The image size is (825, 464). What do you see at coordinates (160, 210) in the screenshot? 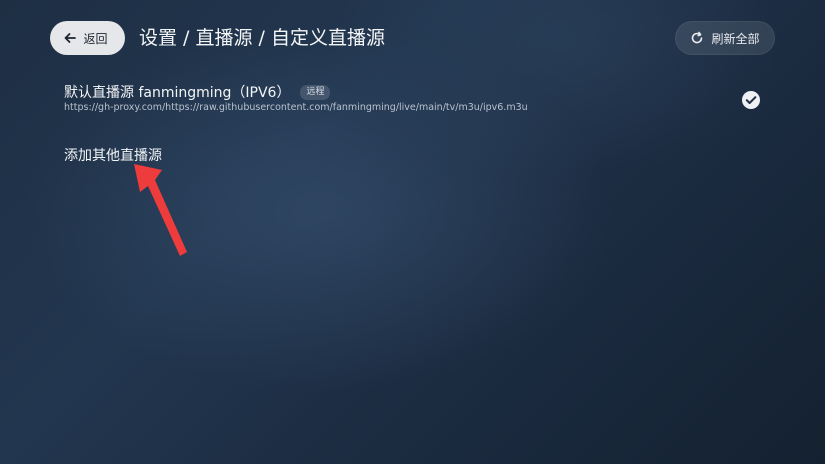
I see `red-arrow-icon` at bounding box center [160, 210].